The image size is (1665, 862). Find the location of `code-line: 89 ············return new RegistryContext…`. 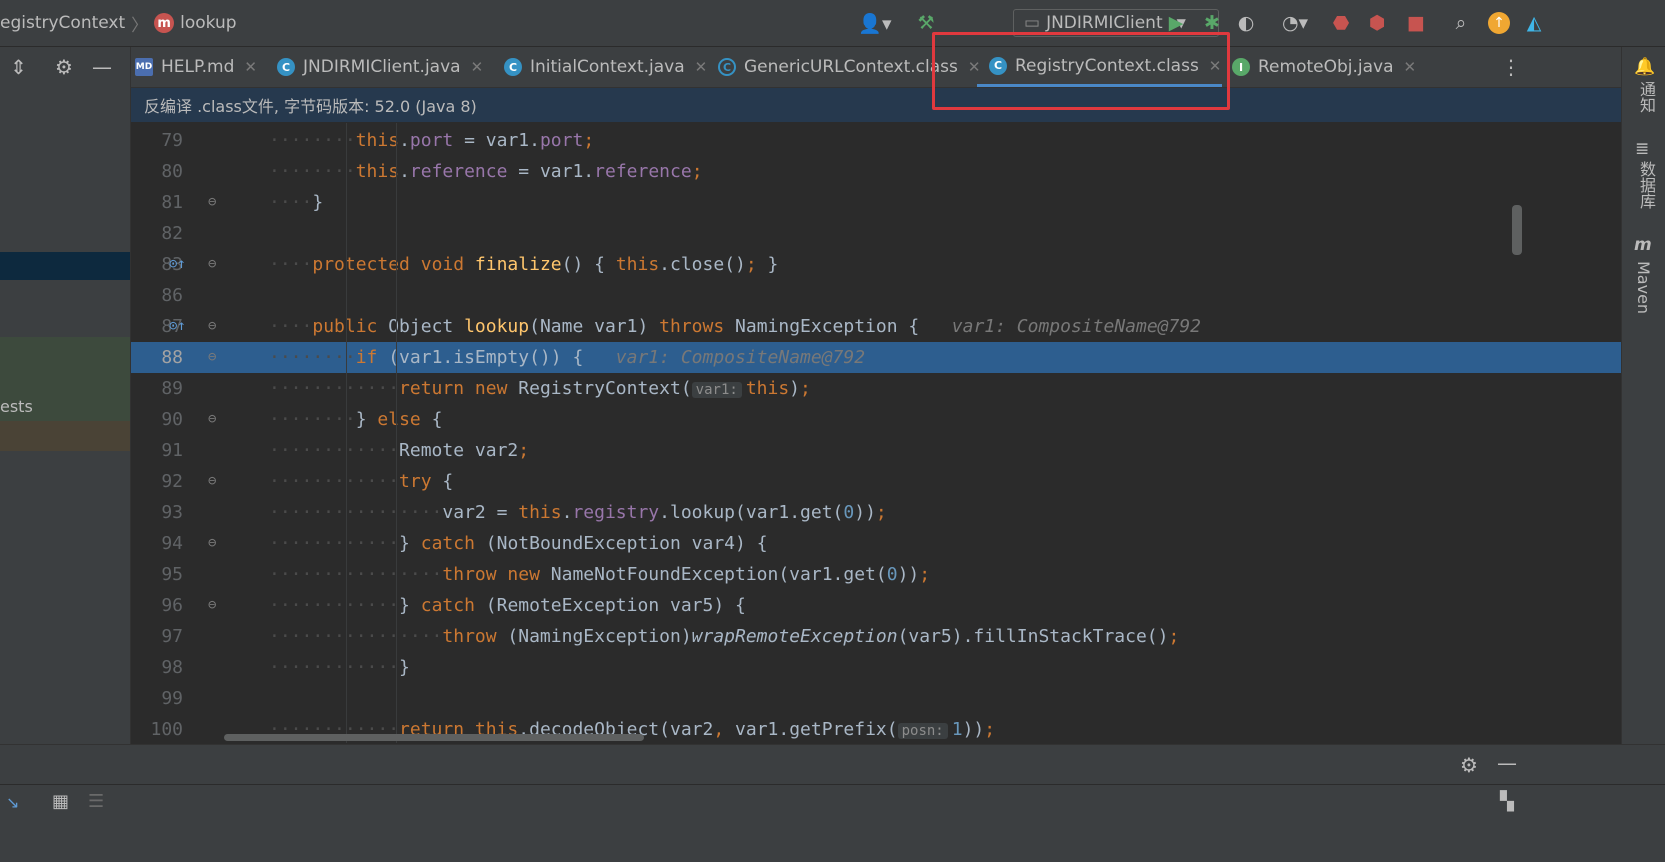

code-line: 89 ············return new RegistryContext… is located at coordinates (876, 388).